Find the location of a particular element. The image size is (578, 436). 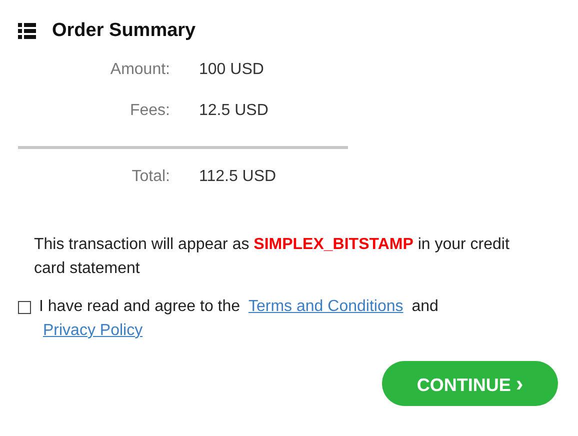

summary-label: Fees: is located at coordinates (149, 111).